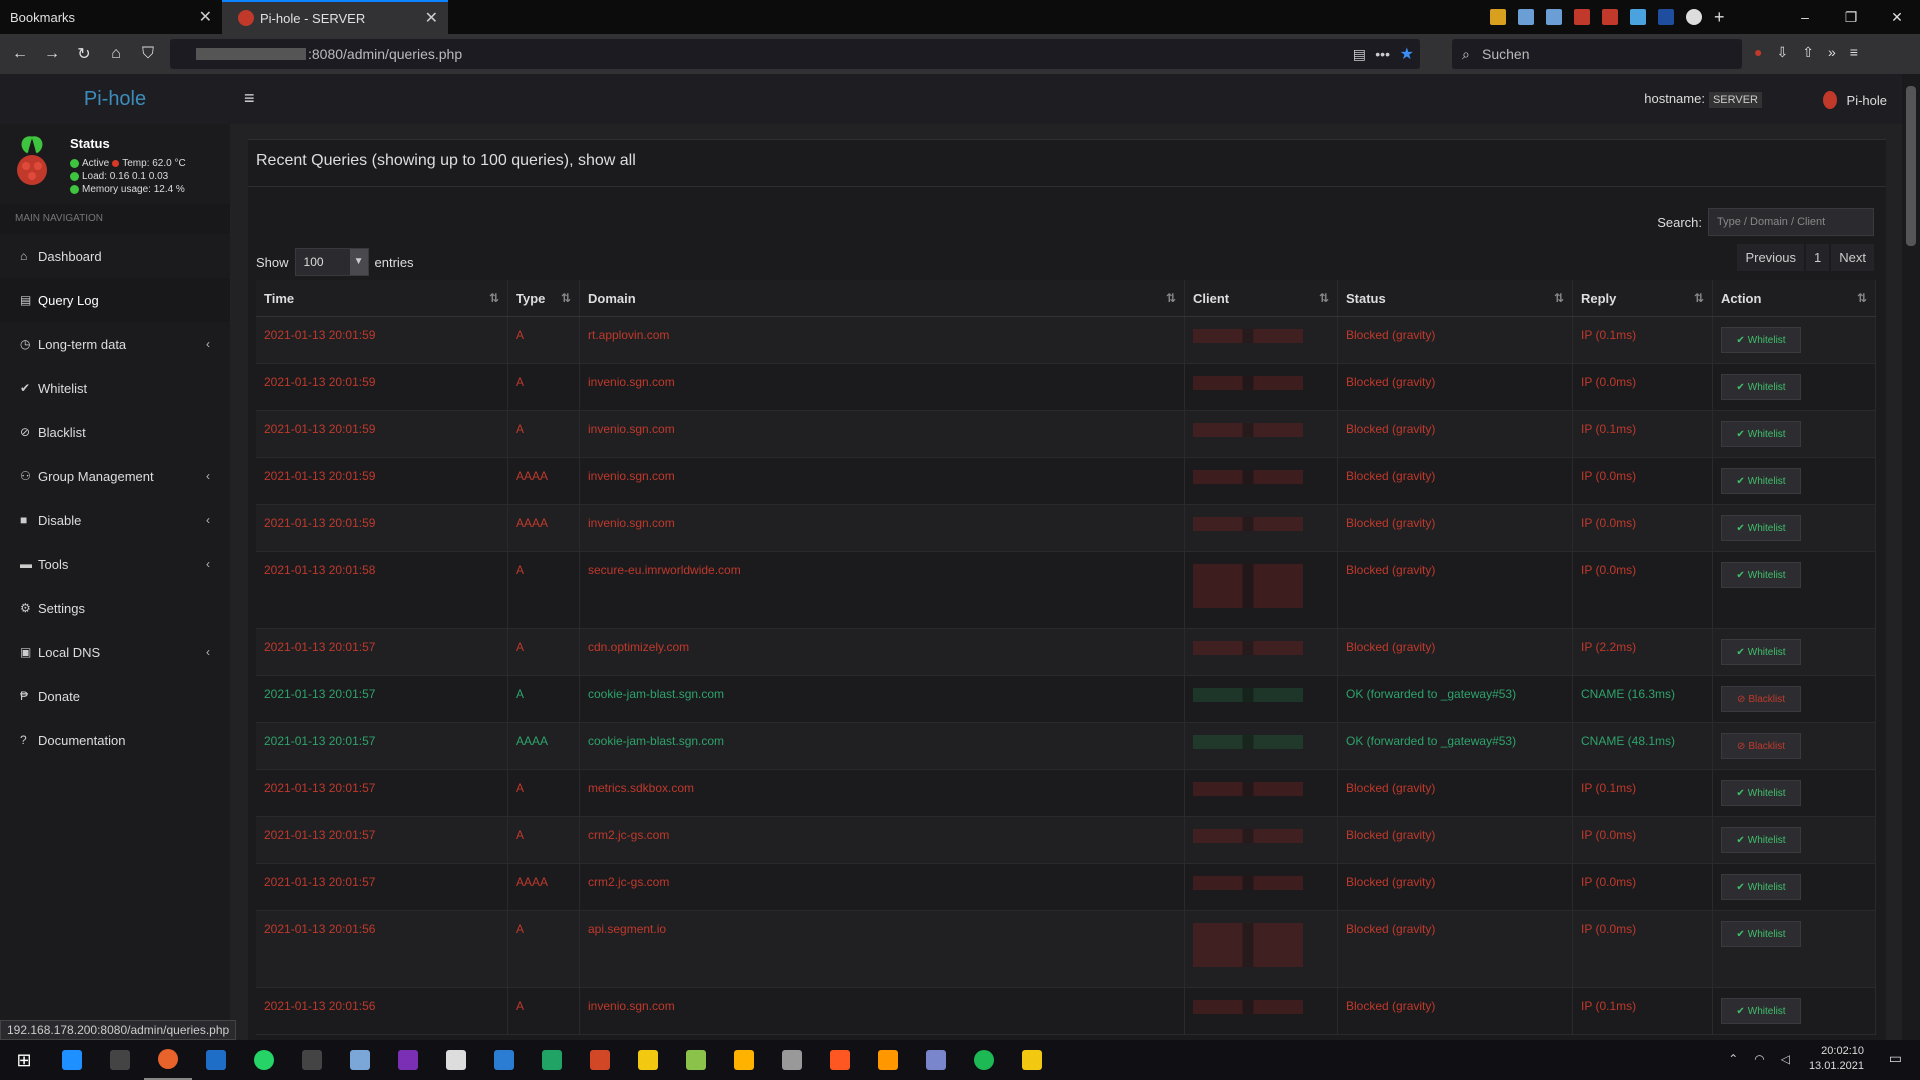  I want to click on sidebar-item-settings: ⚙ Settings, so click(115, 608).